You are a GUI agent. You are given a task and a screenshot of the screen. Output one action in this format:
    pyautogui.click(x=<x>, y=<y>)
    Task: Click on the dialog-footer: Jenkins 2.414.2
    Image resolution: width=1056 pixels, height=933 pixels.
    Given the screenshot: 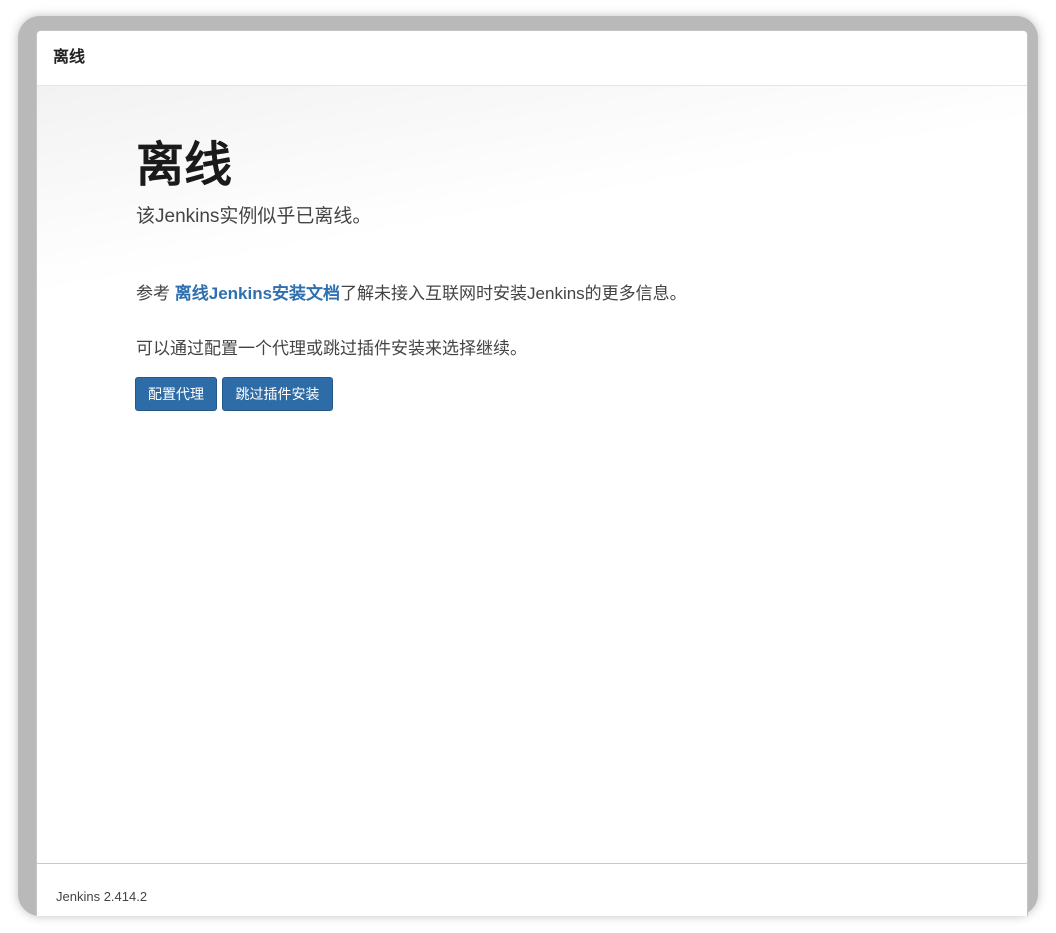 What is the action you would take?
    pyautogui.click(x=532, y=889)
    